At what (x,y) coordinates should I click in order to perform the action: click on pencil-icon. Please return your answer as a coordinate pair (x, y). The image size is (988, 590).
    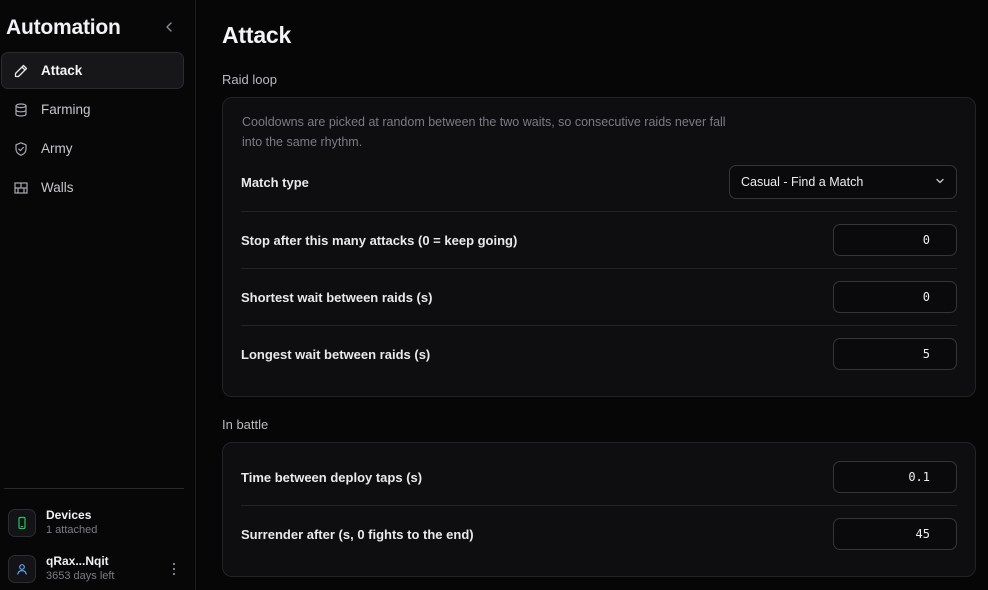
    Looking at the image, I should click on (21, 71).